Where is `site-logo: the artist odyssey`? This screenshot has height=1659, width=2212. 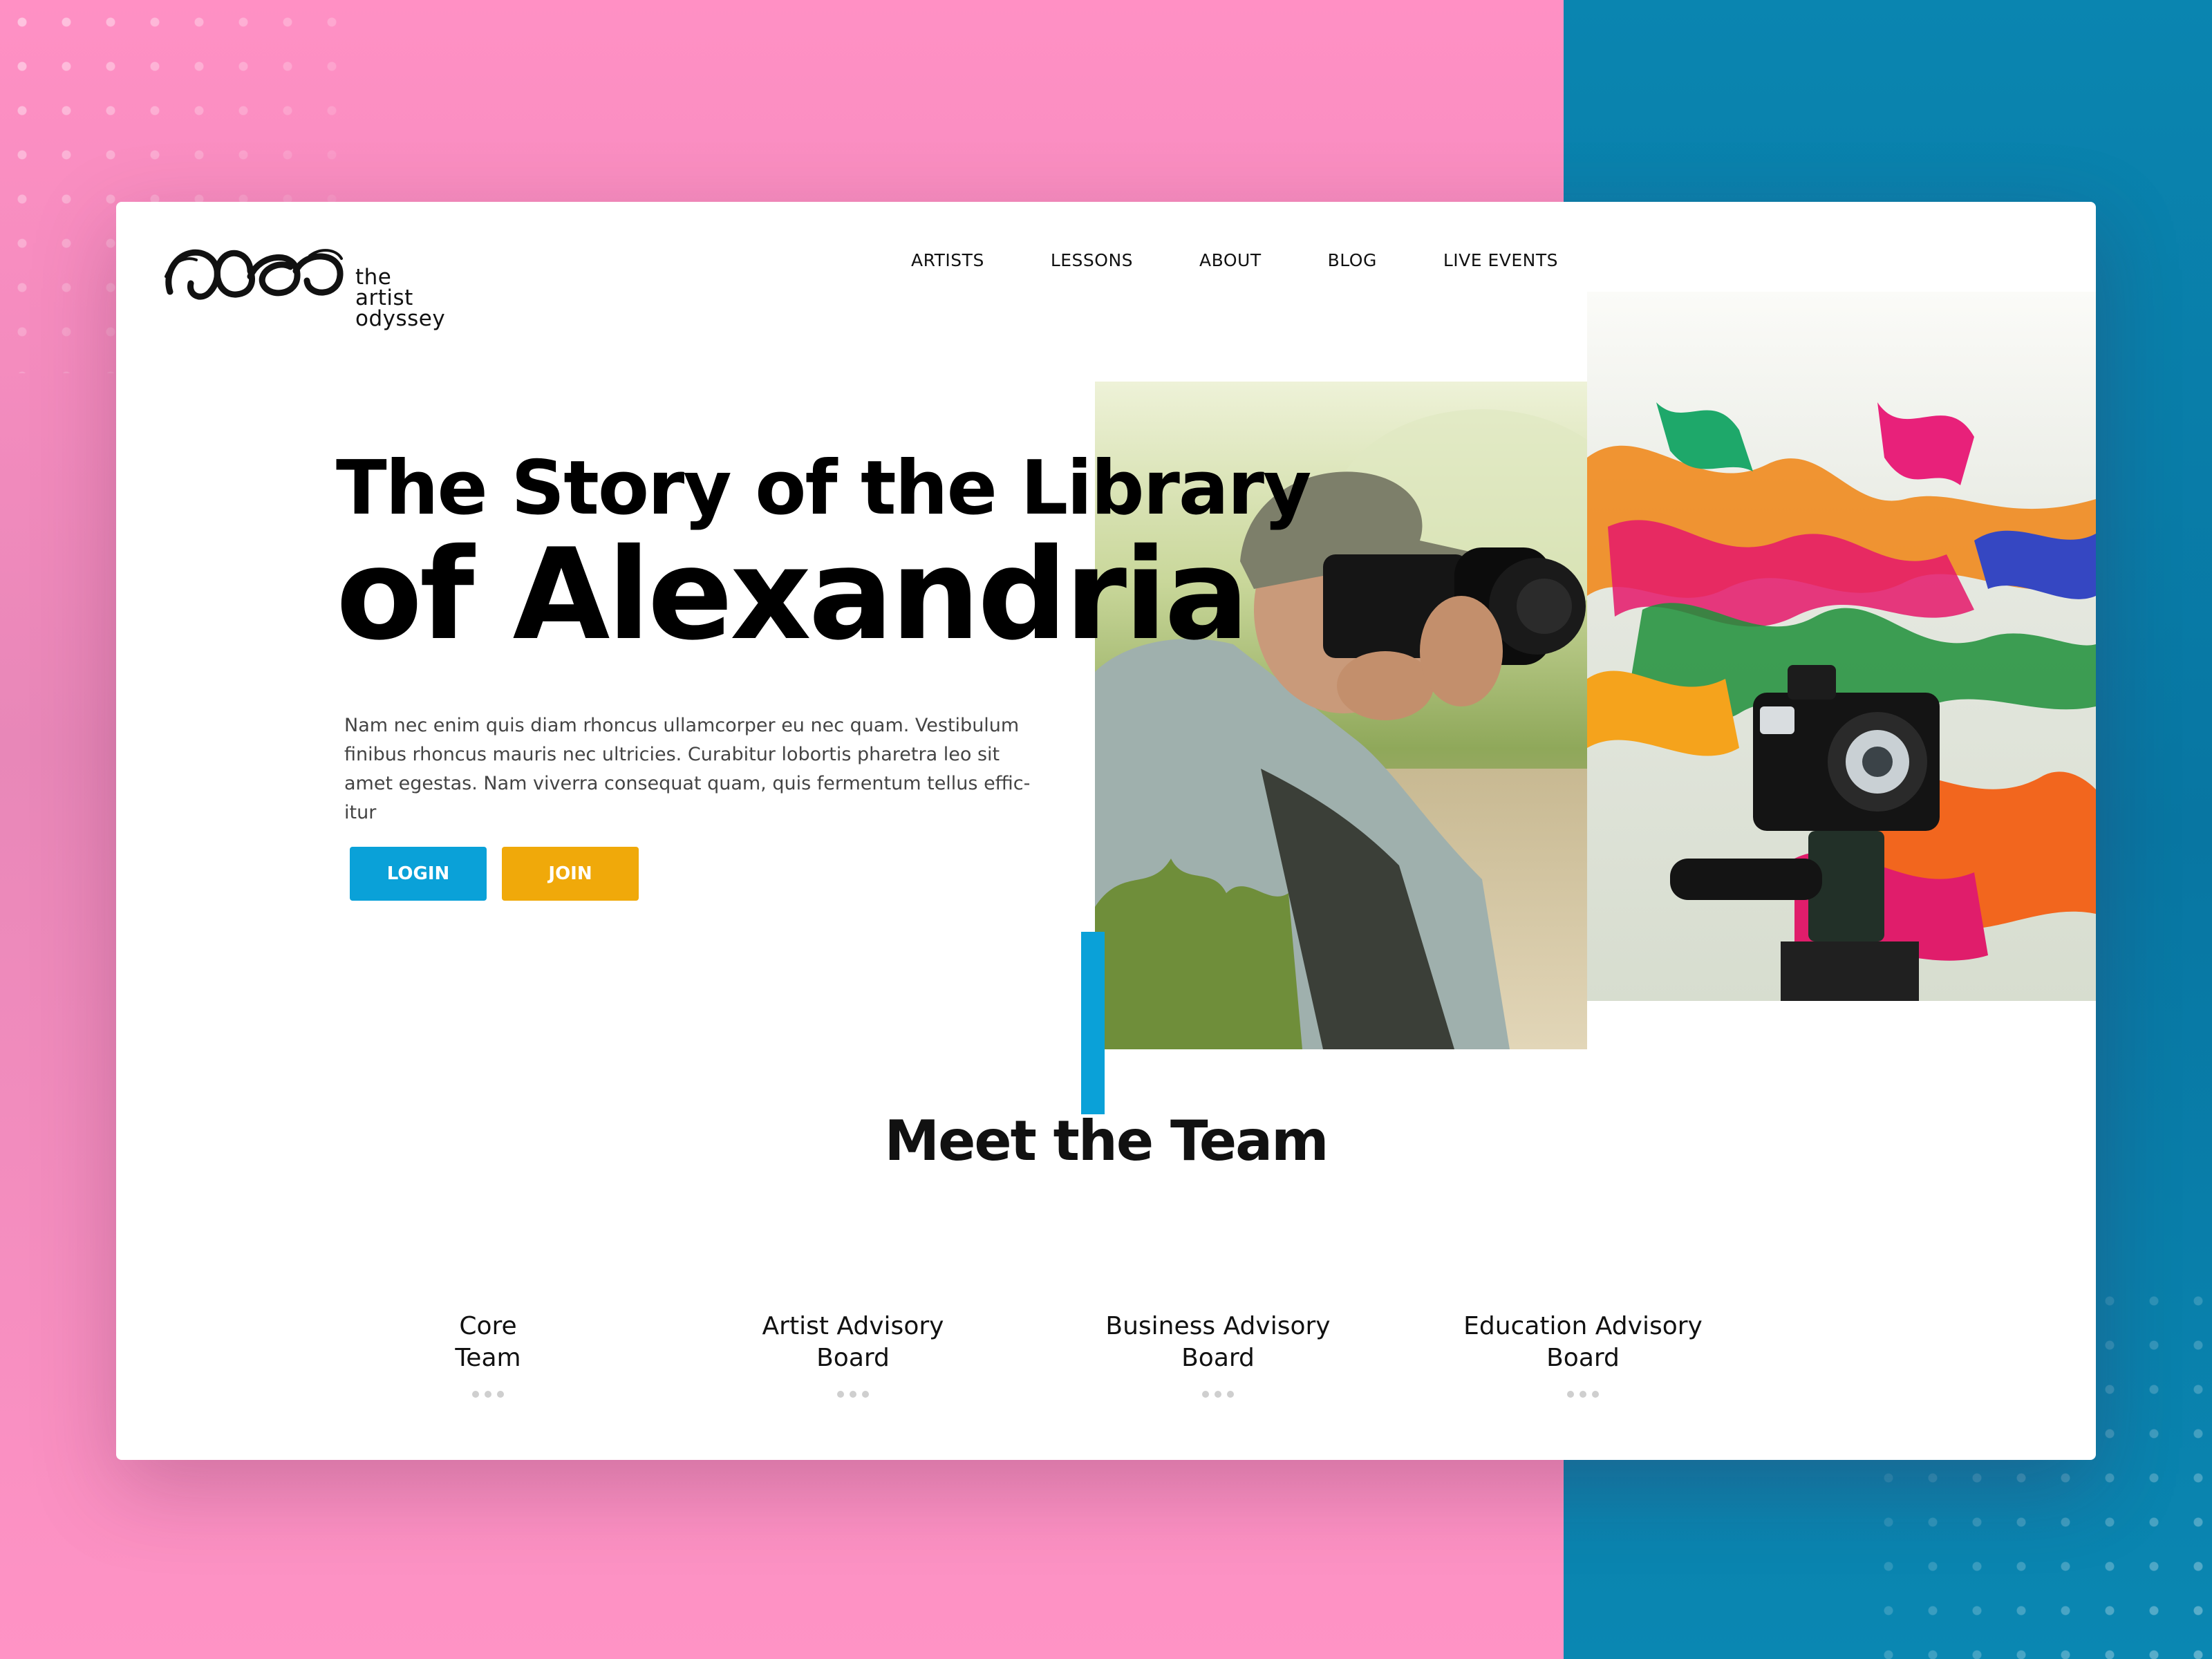 site-logo: the artist odyssey is located at coordinates (313, 282).